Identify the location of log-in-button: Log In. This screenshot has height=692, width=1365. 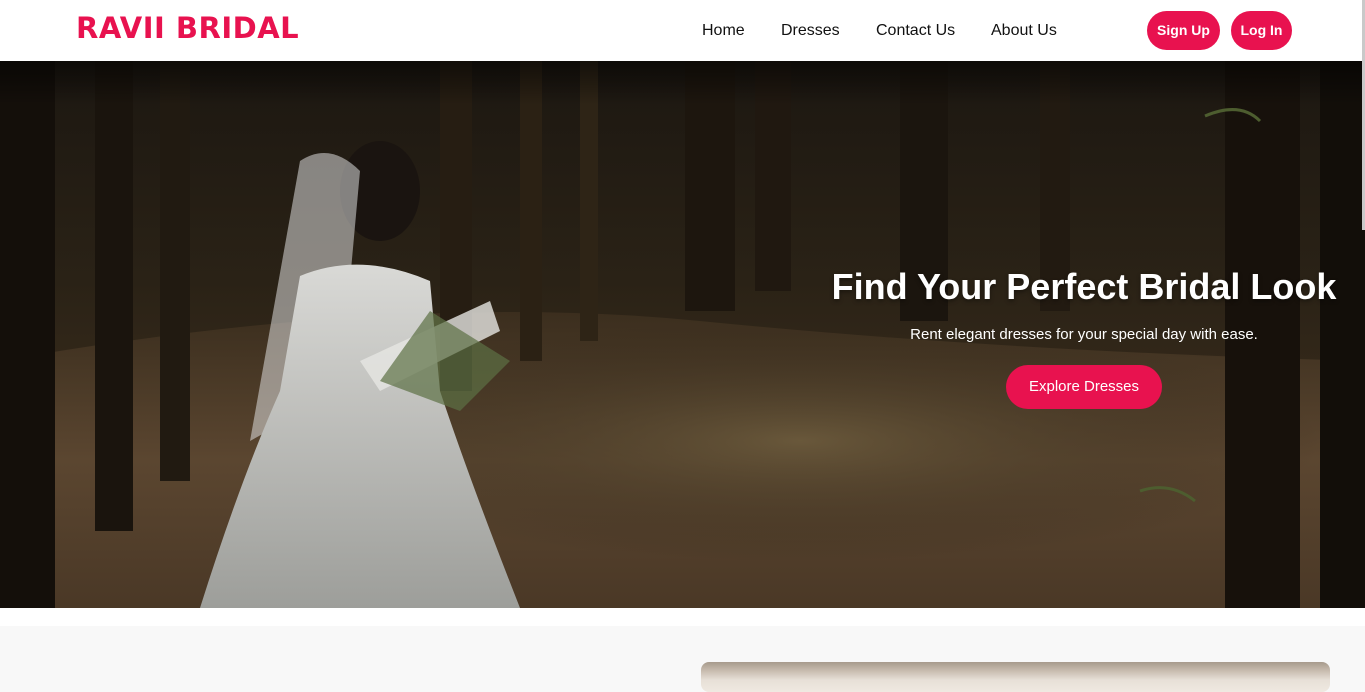
(1261, 30).